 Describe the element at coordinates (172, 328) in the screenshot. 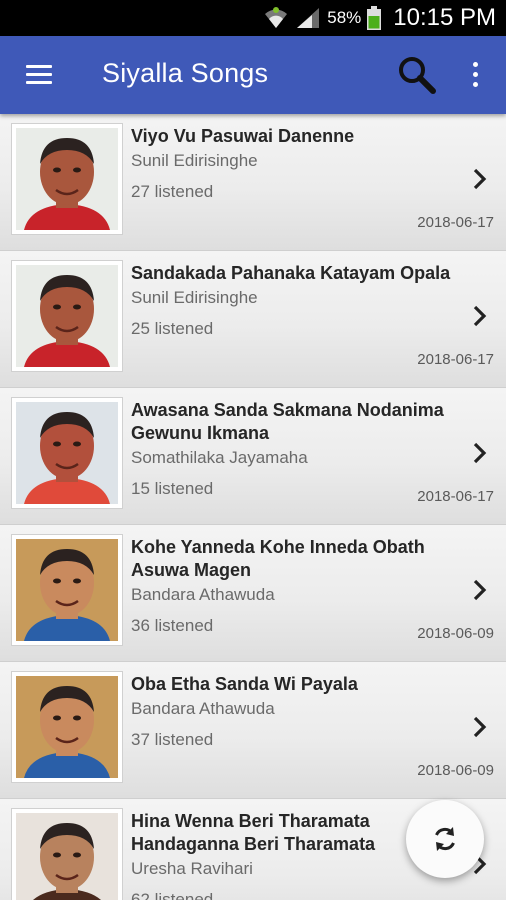

I see `listen-count: 25 listened` at that location.